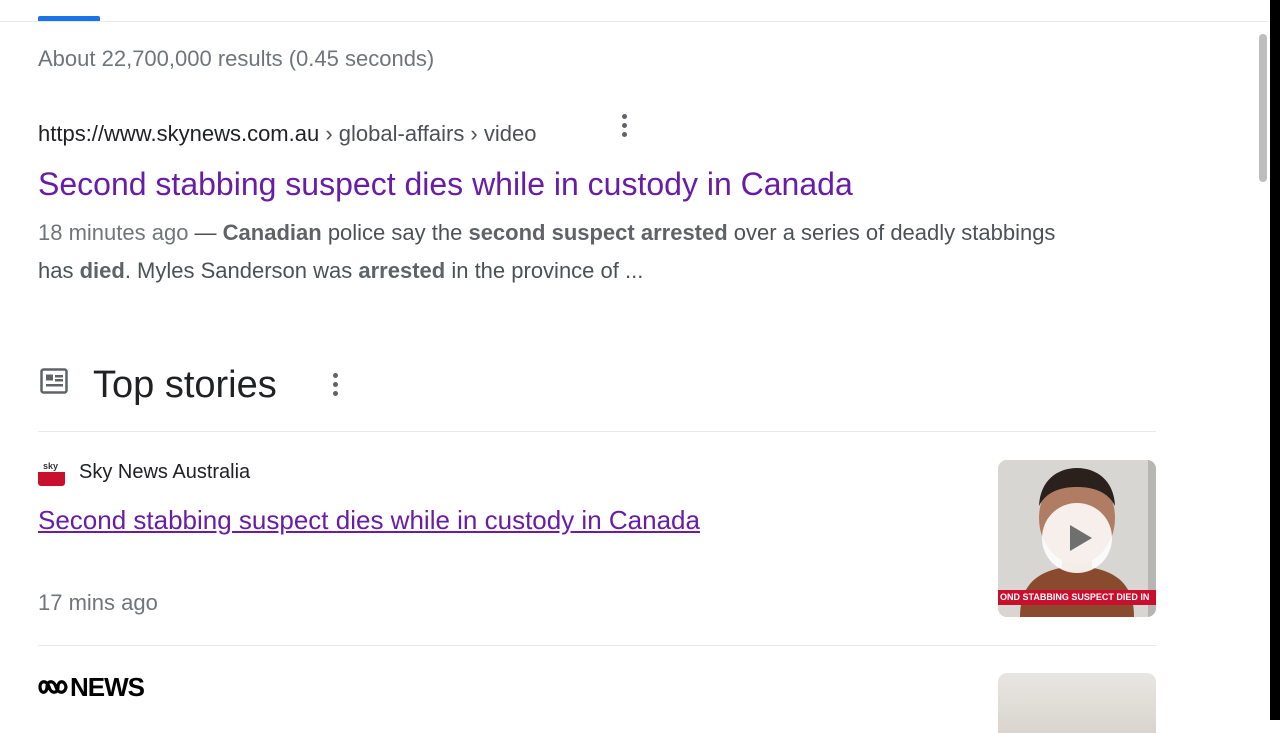 The image size is (1280, 733). What do you see at coordinates (1263, 108) in the screenshot?
I see `scrollbar-thumb` at bounding box center [1263, 108].